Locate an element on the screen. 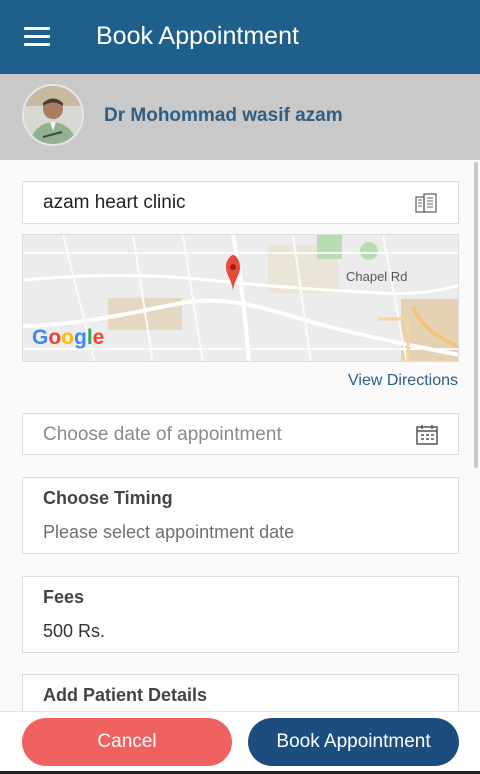  action-bar: Cancel Book Appointment is located at coordinates (240, 742).